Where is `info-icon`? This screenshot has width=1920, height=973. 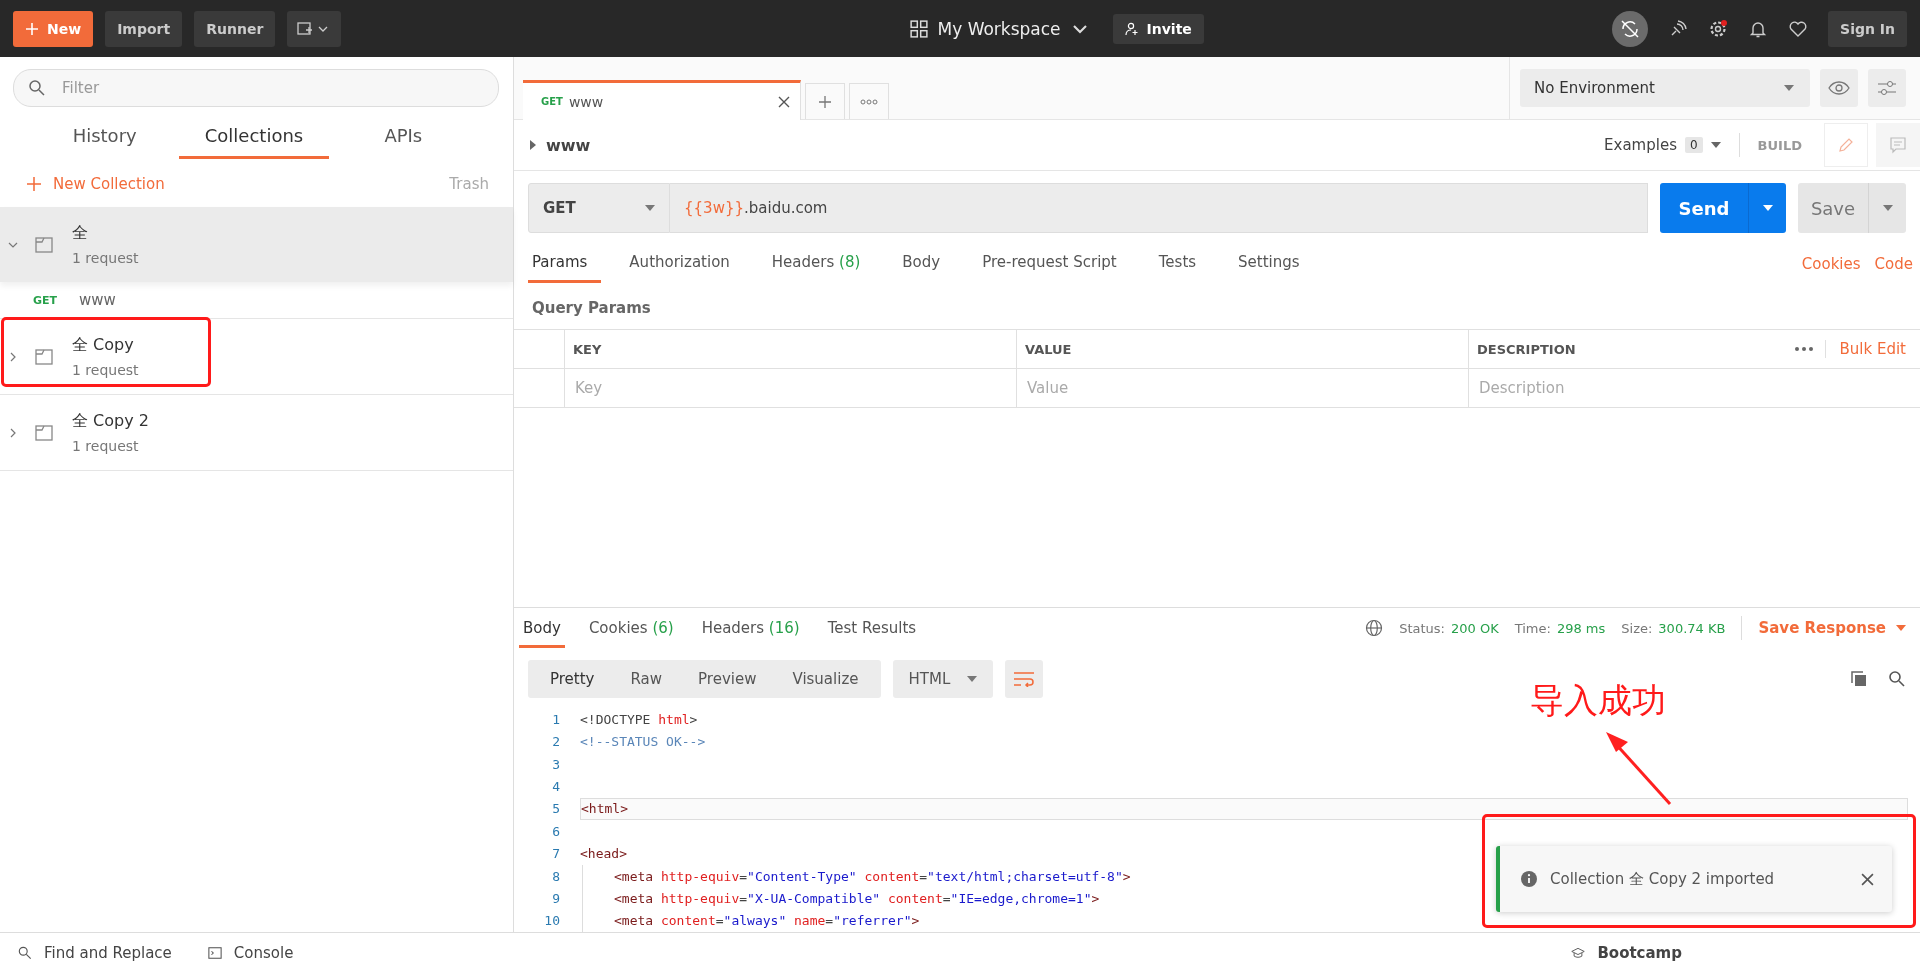
info-icon is located at coordinates (1529, 879).